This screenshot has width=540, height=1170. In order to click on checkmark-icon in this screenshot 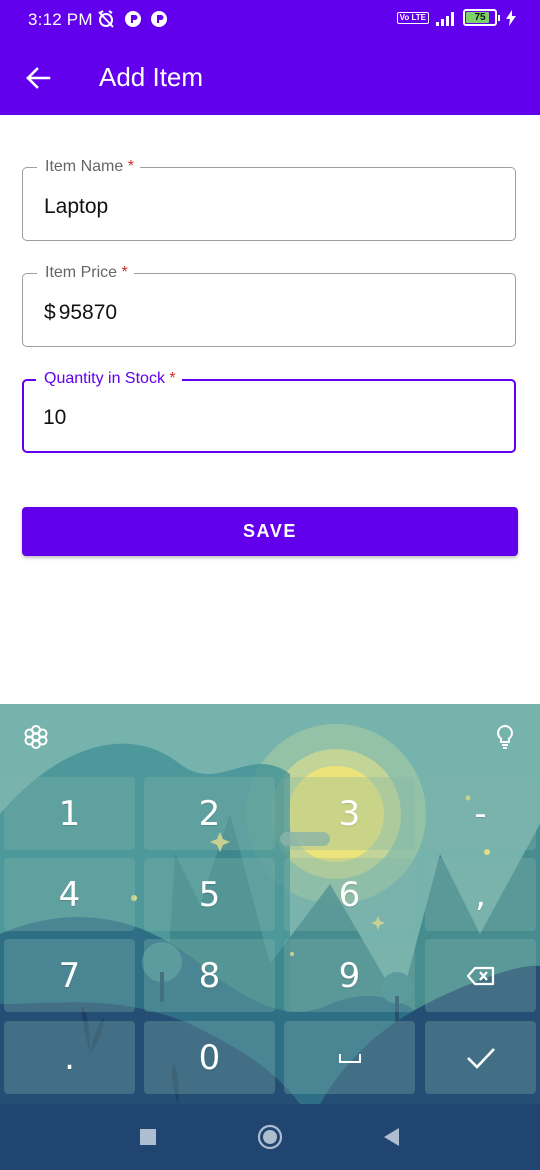, I will do `click(480, 1058)`.